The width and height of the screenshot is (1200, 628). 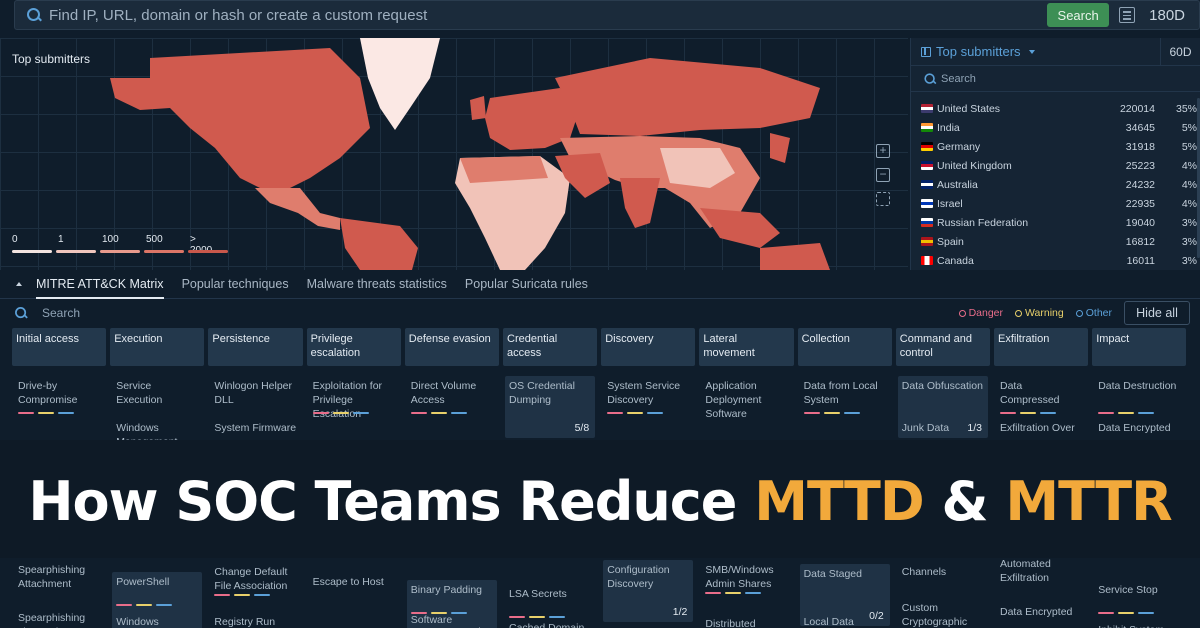 I want to click on technique-cell: Escape to Host, so click(x=354, y=582).